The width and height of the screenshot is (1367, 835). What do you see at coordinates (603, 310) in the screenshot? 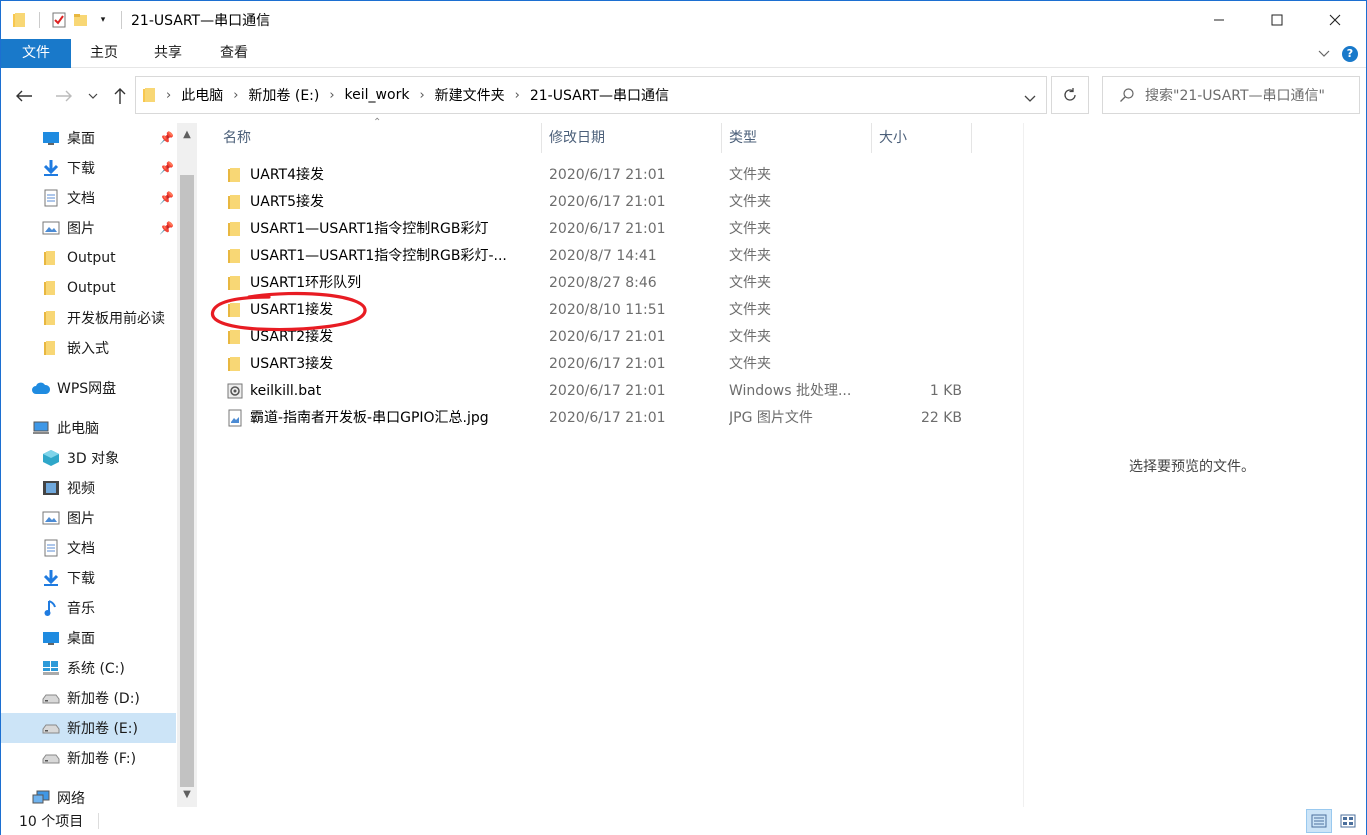
I see `table-row: USART1接发 2020/8/10 11:51 文件夹` at bounding box center [603, 310].